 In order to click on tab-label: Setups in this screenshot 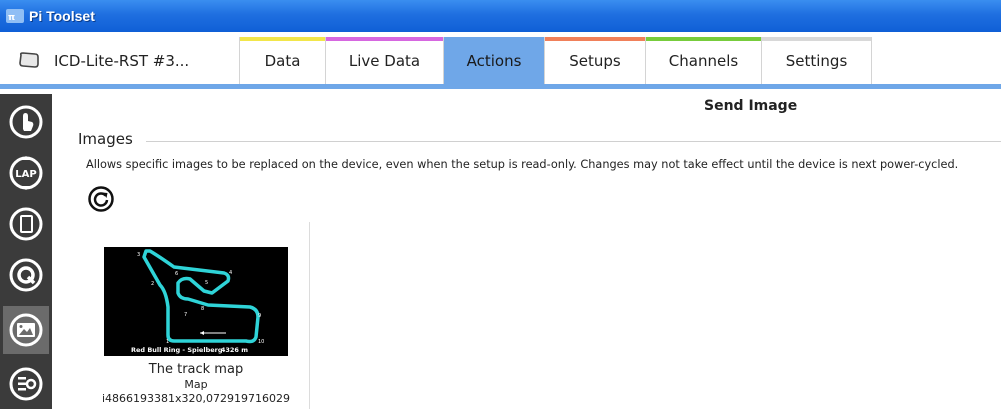, I will do `click(595, 60)`.